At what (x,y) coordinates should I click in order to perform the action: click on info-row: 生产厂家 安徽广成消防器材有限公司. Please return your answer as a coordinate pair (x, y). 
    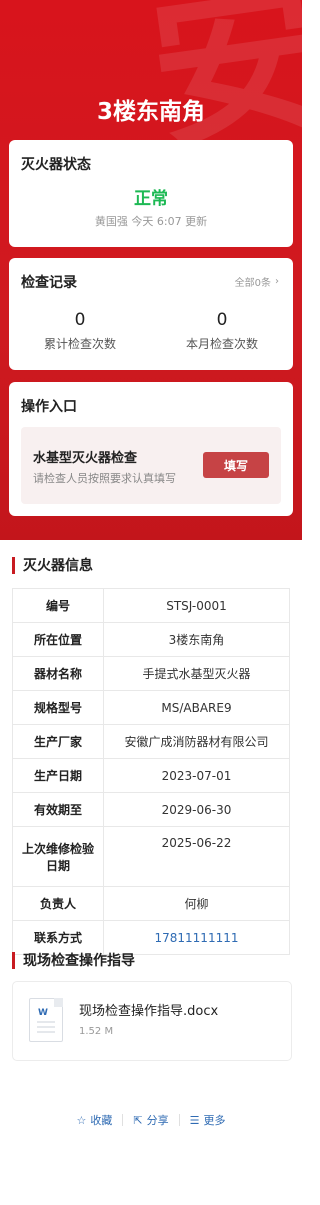
    Looking at the image, I should click on (151, 741).